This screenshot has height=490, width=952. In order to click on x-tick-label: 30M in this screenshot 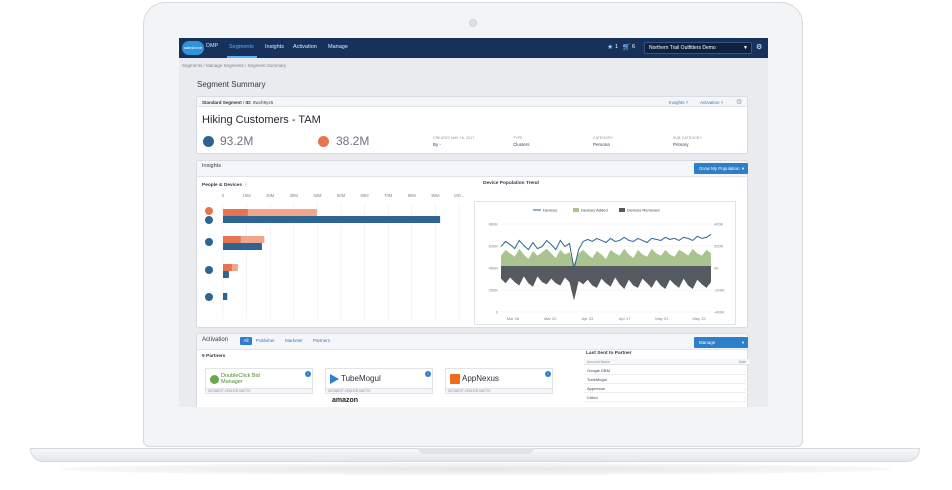, I will do `click(294, 195)`.